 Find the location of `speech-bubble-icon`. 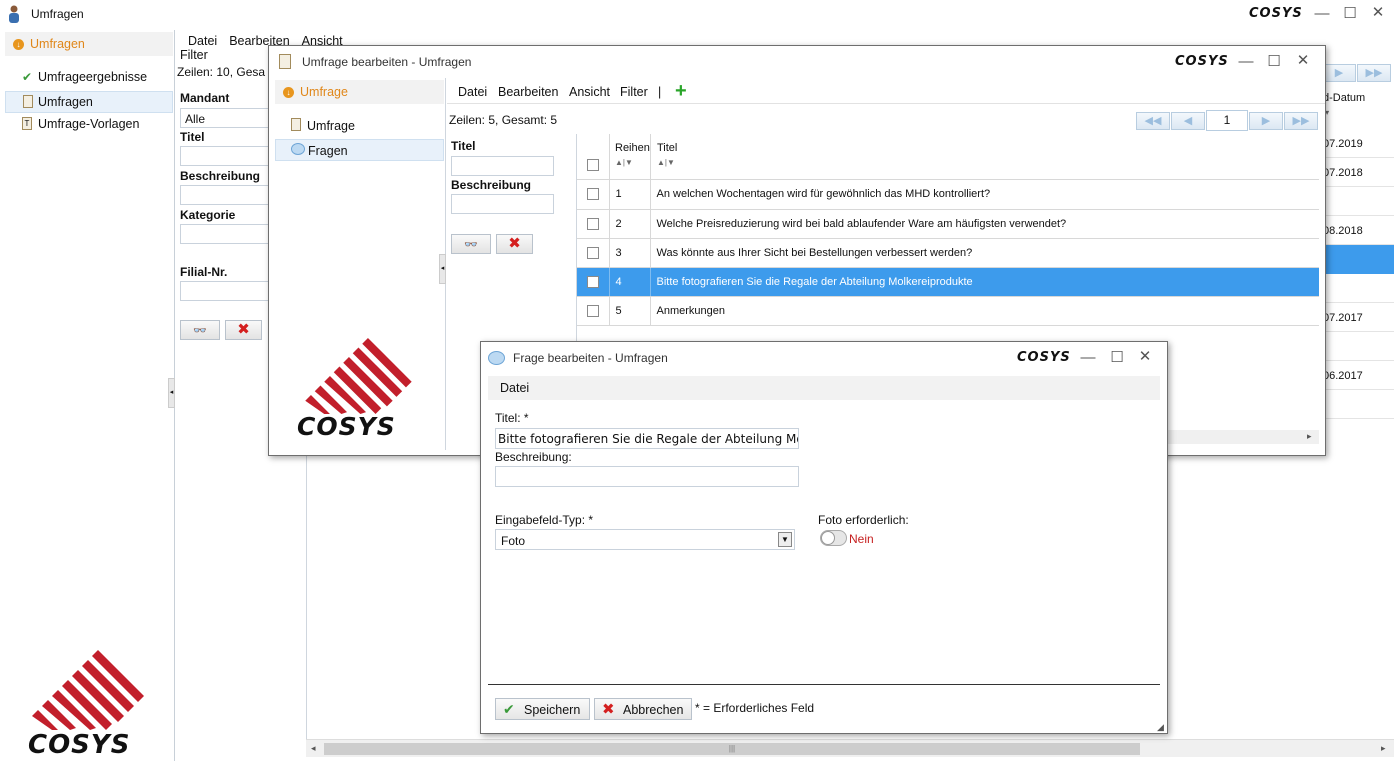

speech-bubble-icon is located at coordinates (298, 149).